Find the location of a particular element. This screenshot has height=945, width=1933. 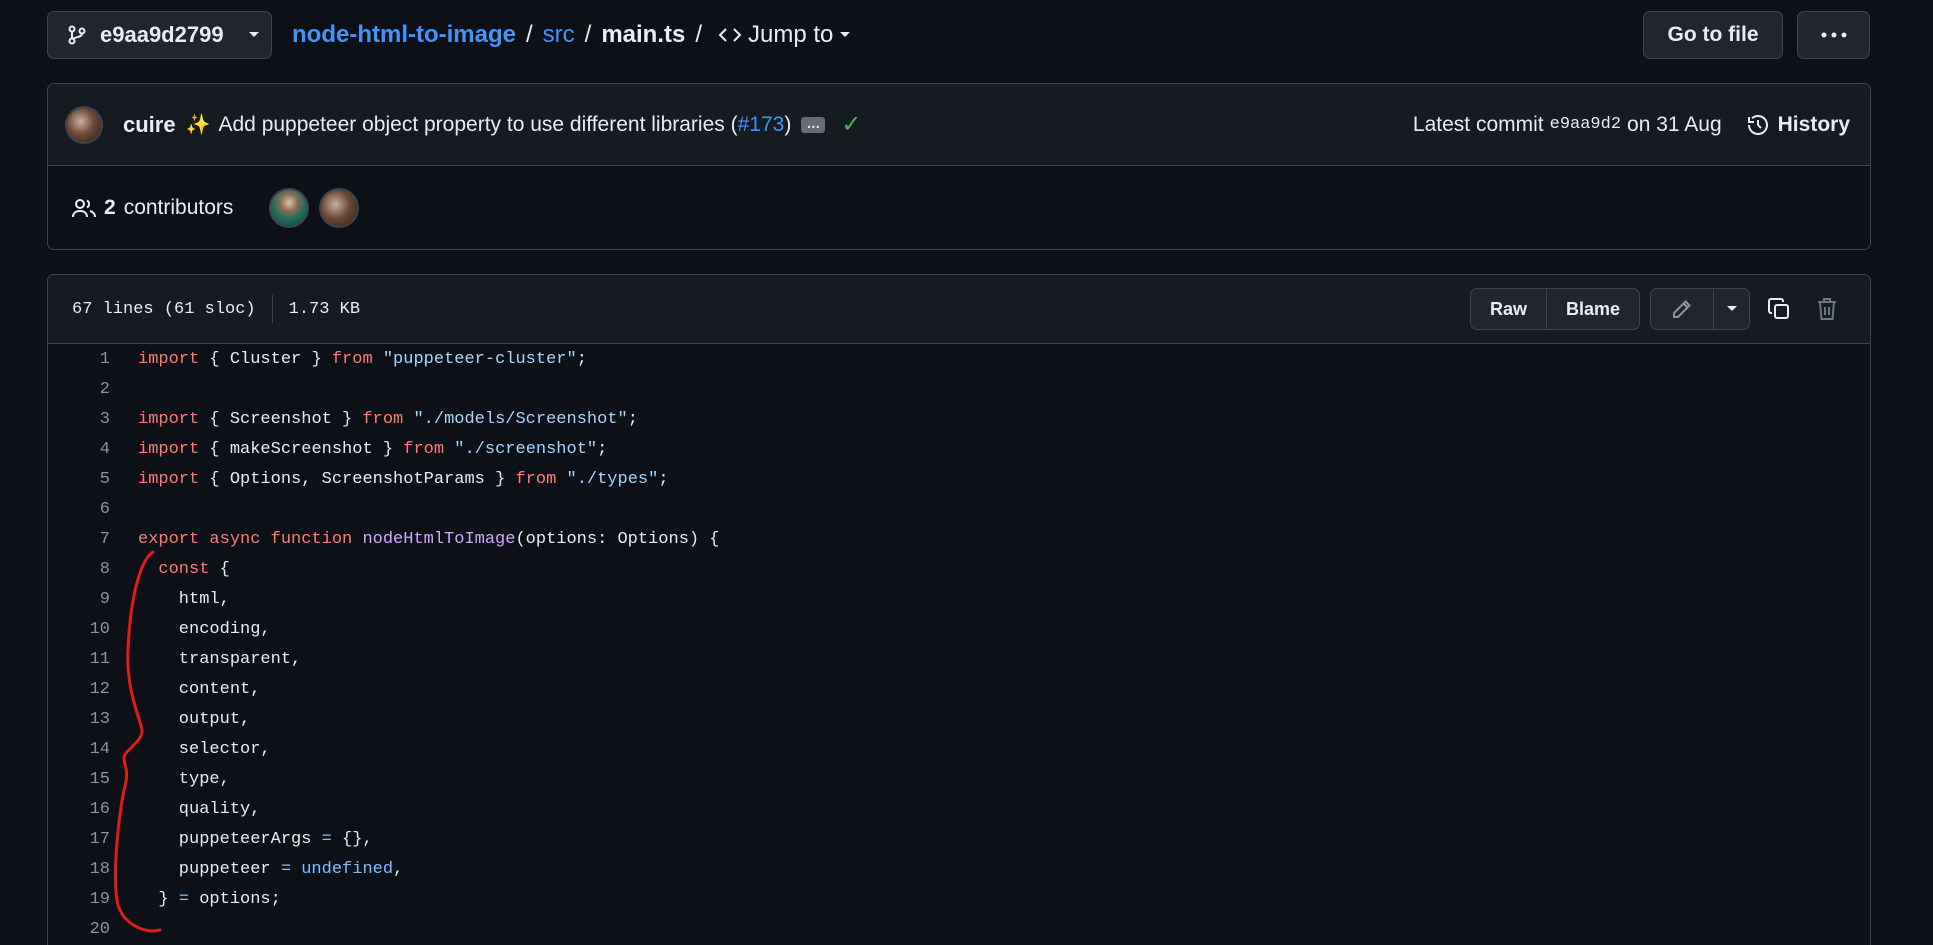

latest-commit-label: Latest commit is located at coordinates (1478, 124).